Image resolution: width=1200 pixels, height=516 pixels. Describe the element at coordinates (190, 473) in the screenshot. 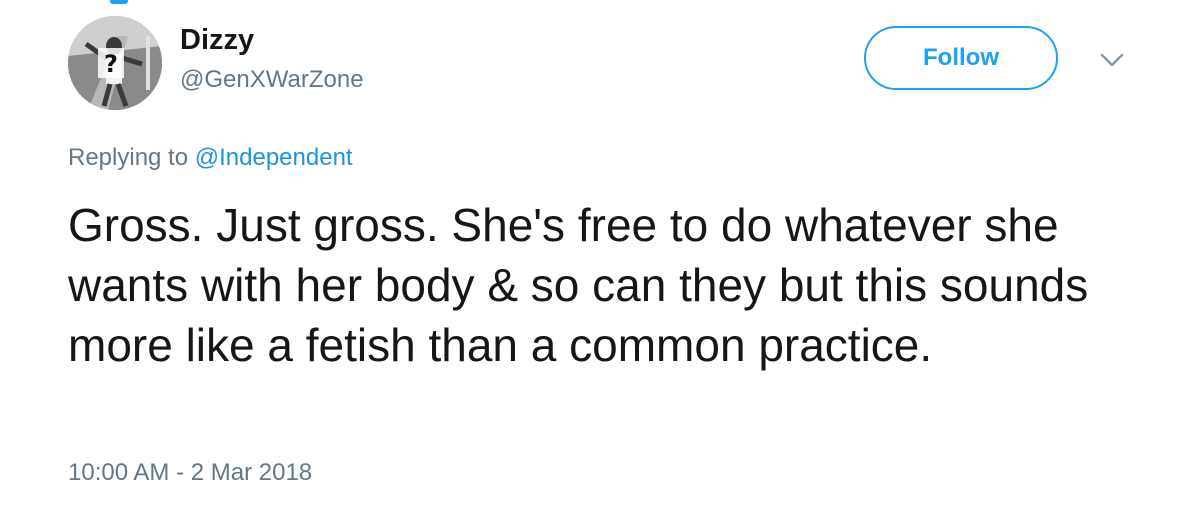

I see `tweet-timestamp: 10:00 AM - 2 Mar 2018` at that location.